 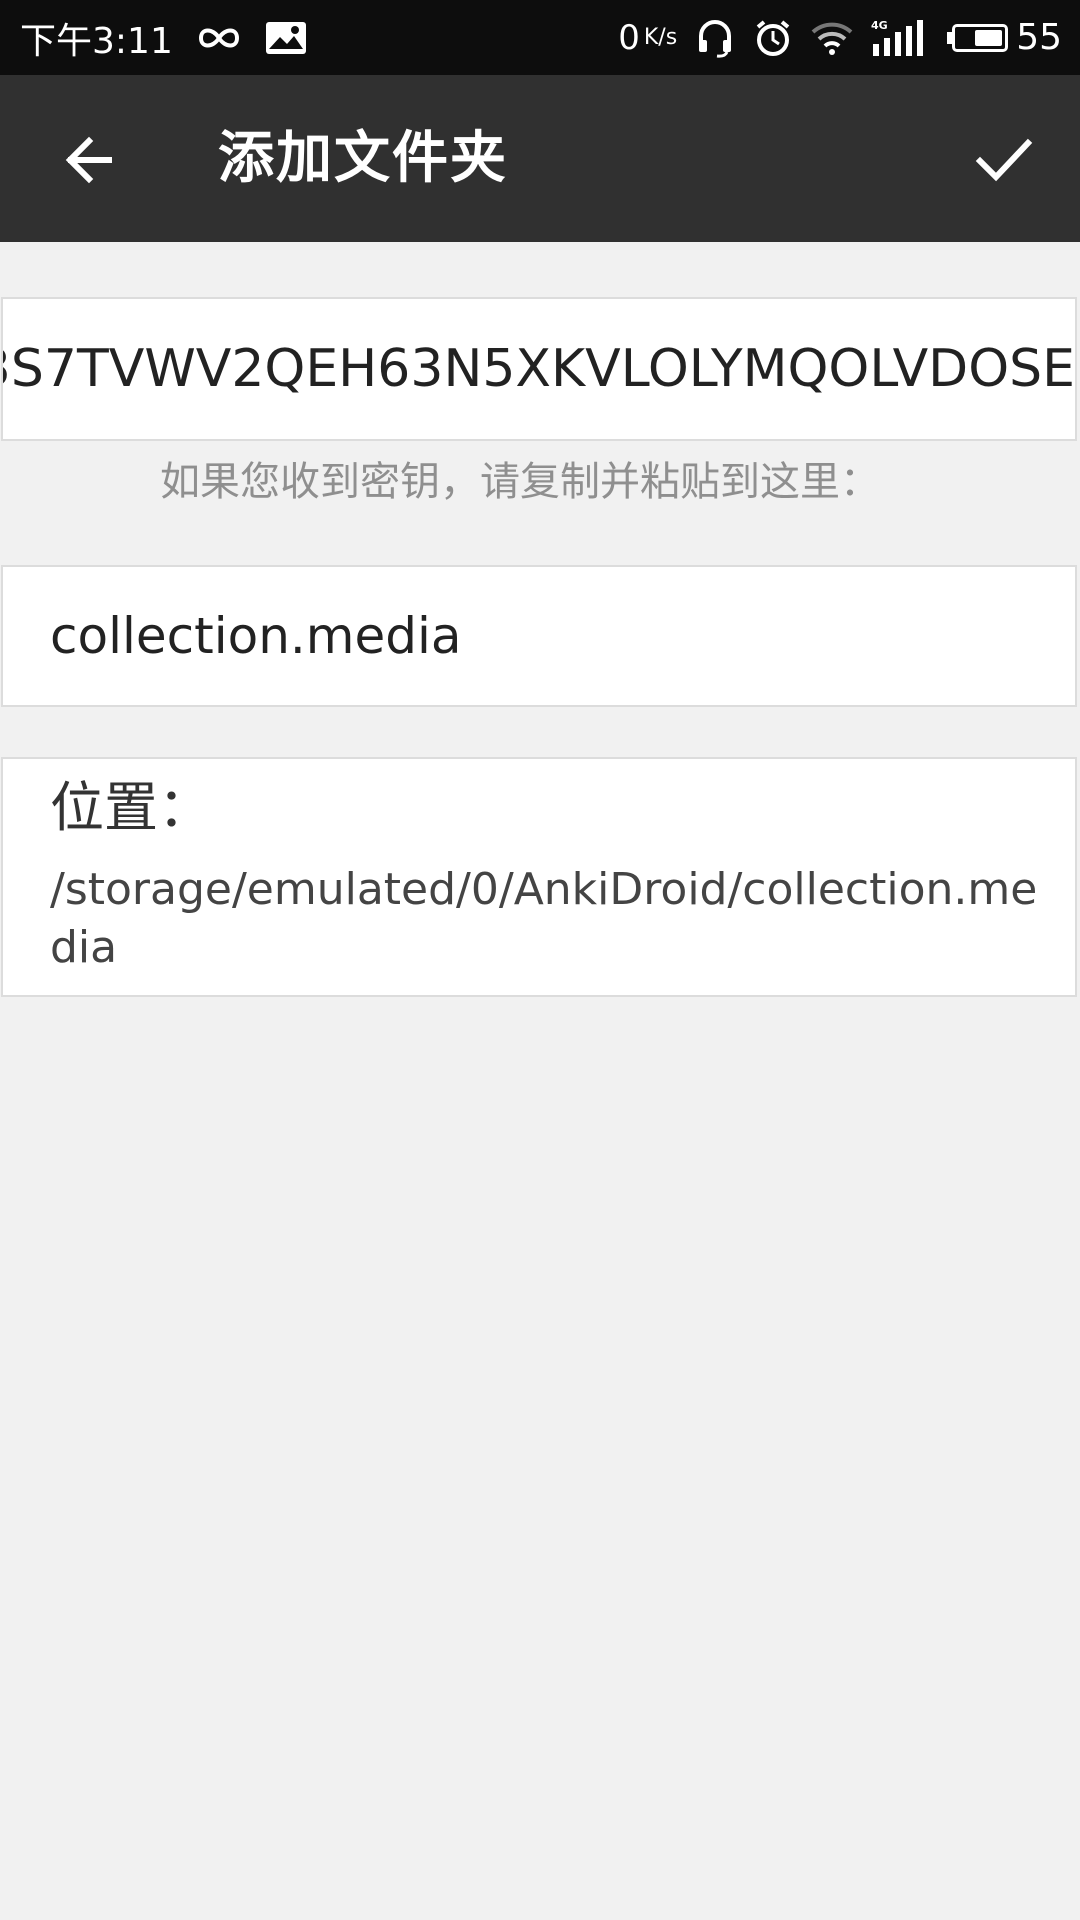 I want to click on key-input: 3S7TVWV2QEH63N5XKVLOLYMQOLVDOSE, so click(x=539, y=369).